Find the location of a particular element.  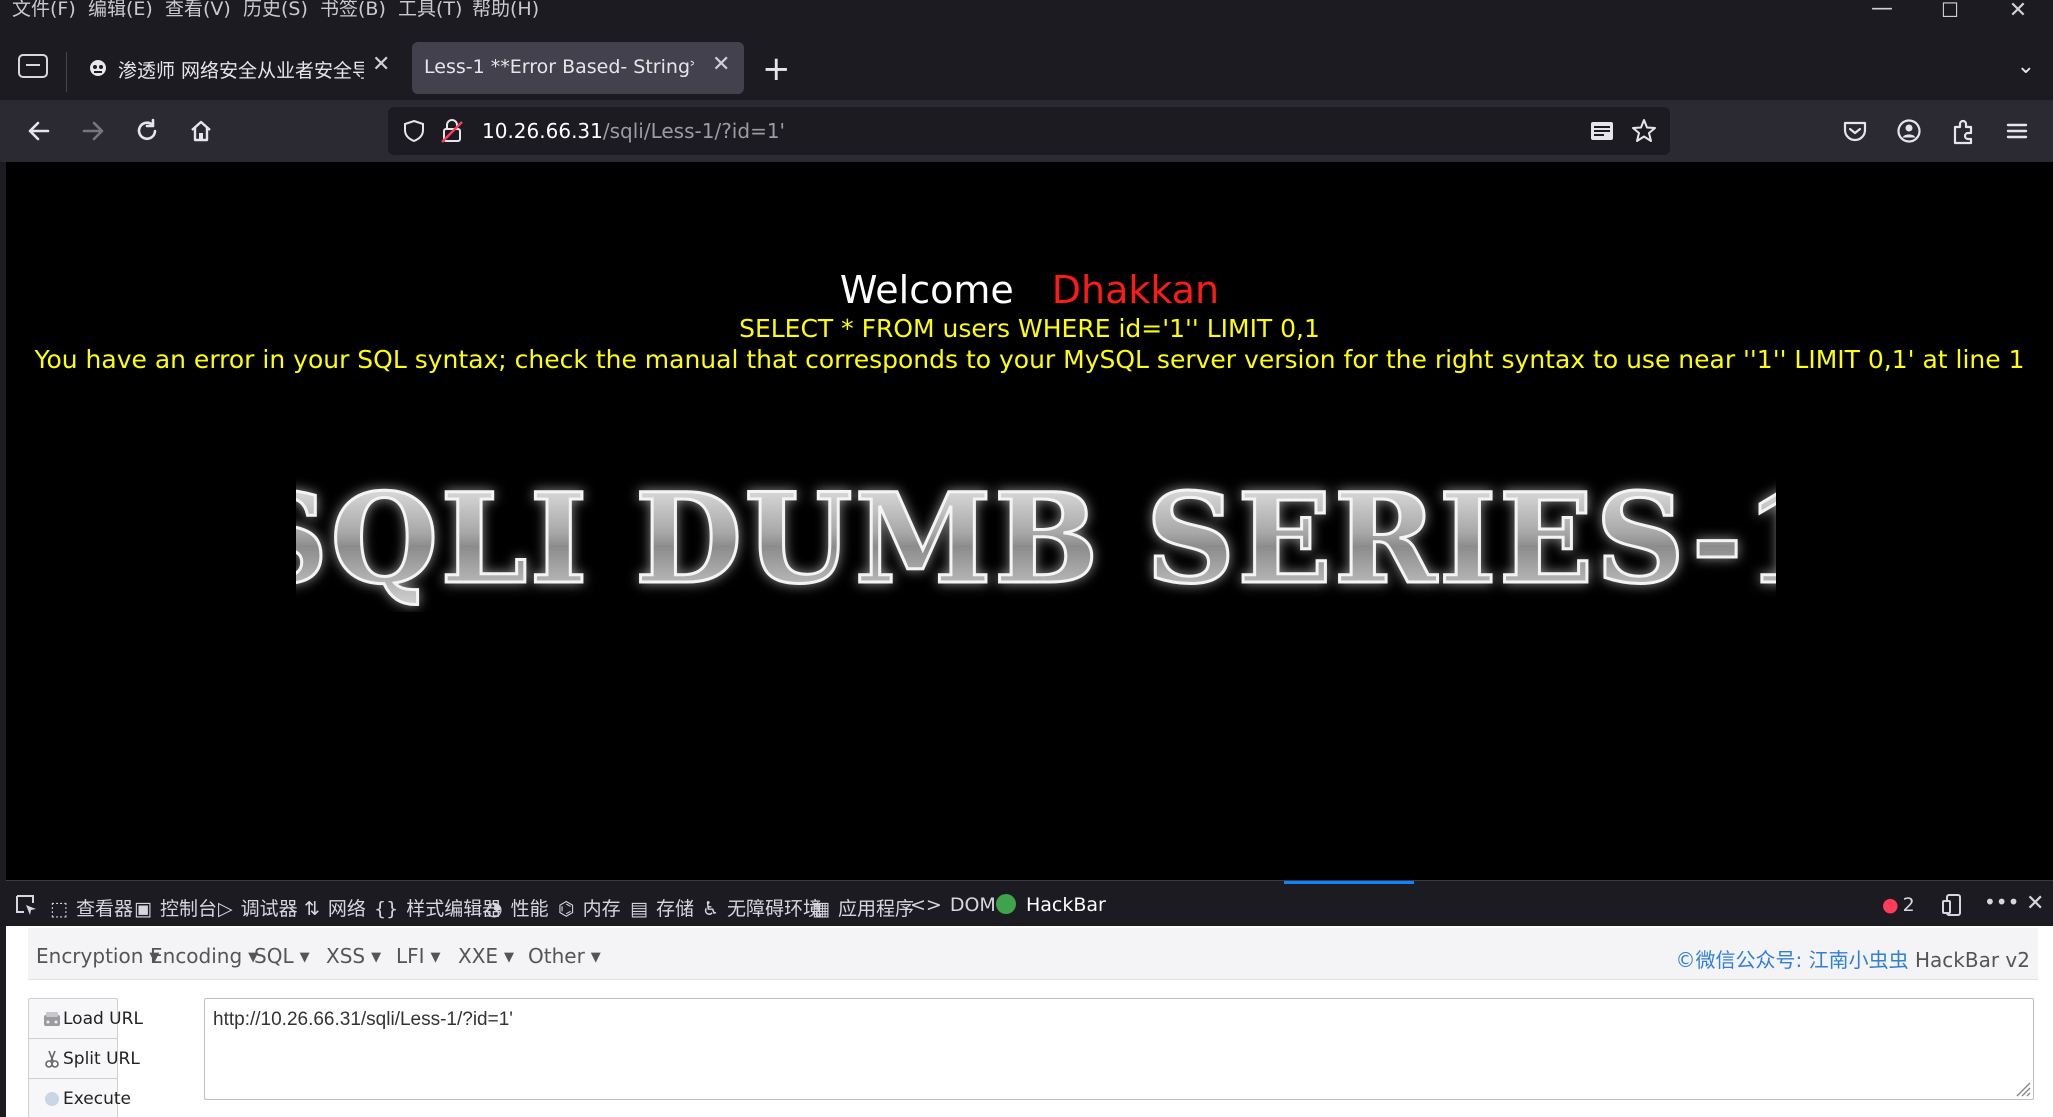

load-url-button: Load URL is located at coordinates (85, 1019).